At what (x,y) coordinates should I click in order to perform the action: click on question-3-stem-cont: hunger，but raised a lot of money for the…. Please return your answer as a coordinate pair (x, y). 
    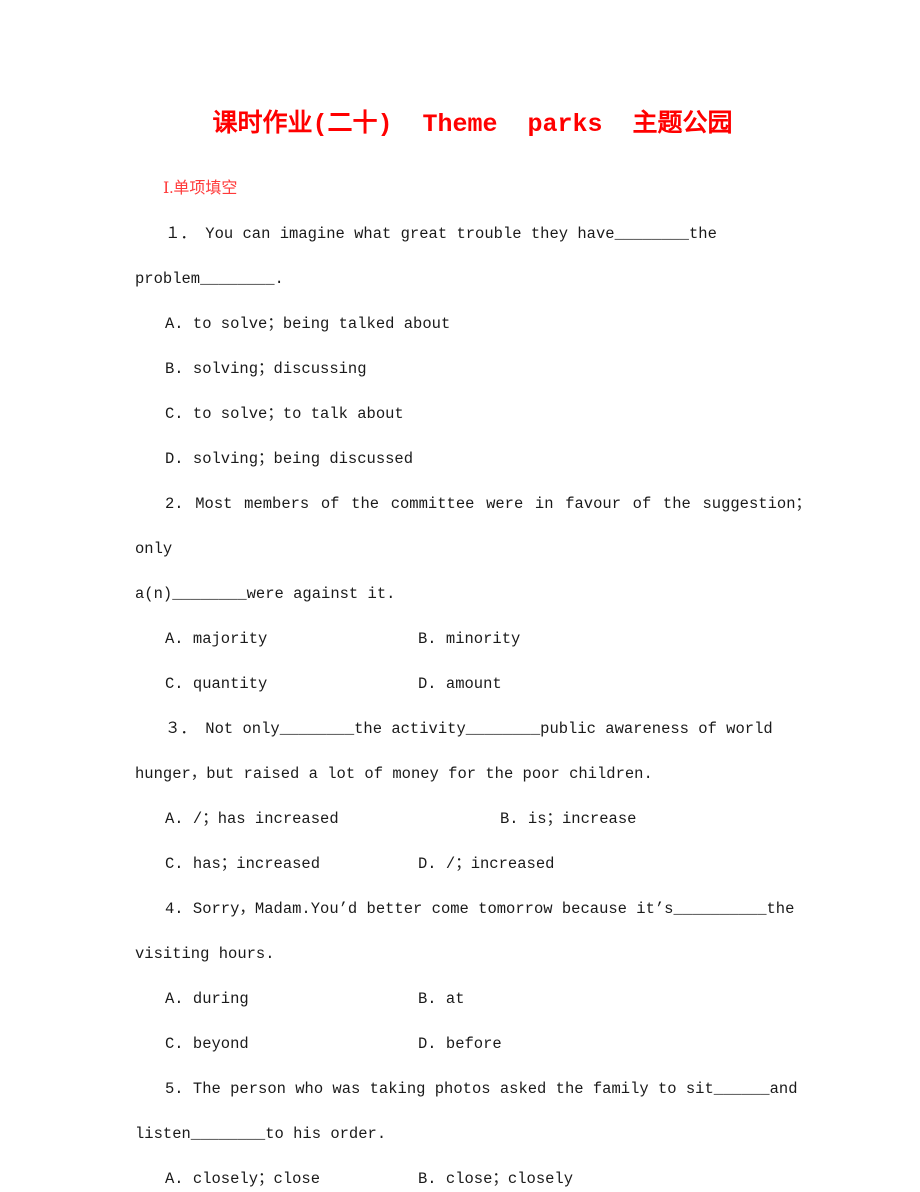
    Looking at the image, I should click on (473, 774).